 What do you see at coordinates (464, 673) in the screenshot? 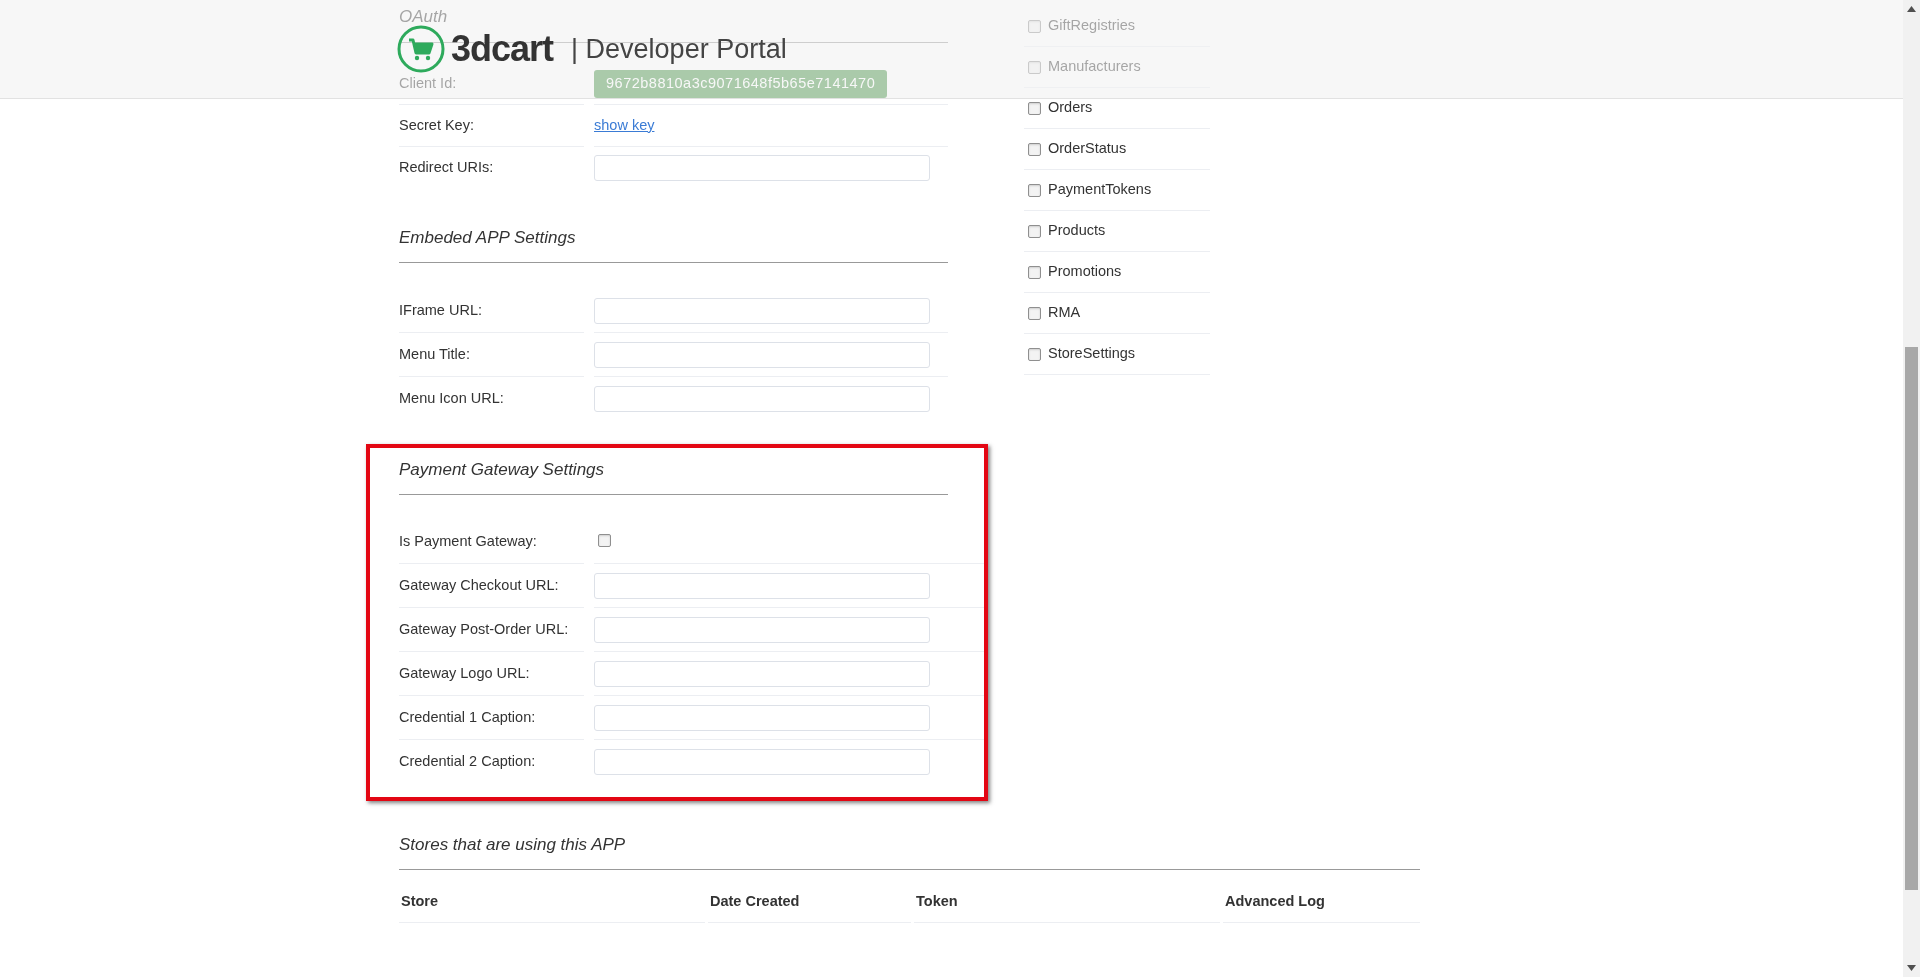
I see `field-label: Gateway Logo URL:` at bounding box center [464, 673].